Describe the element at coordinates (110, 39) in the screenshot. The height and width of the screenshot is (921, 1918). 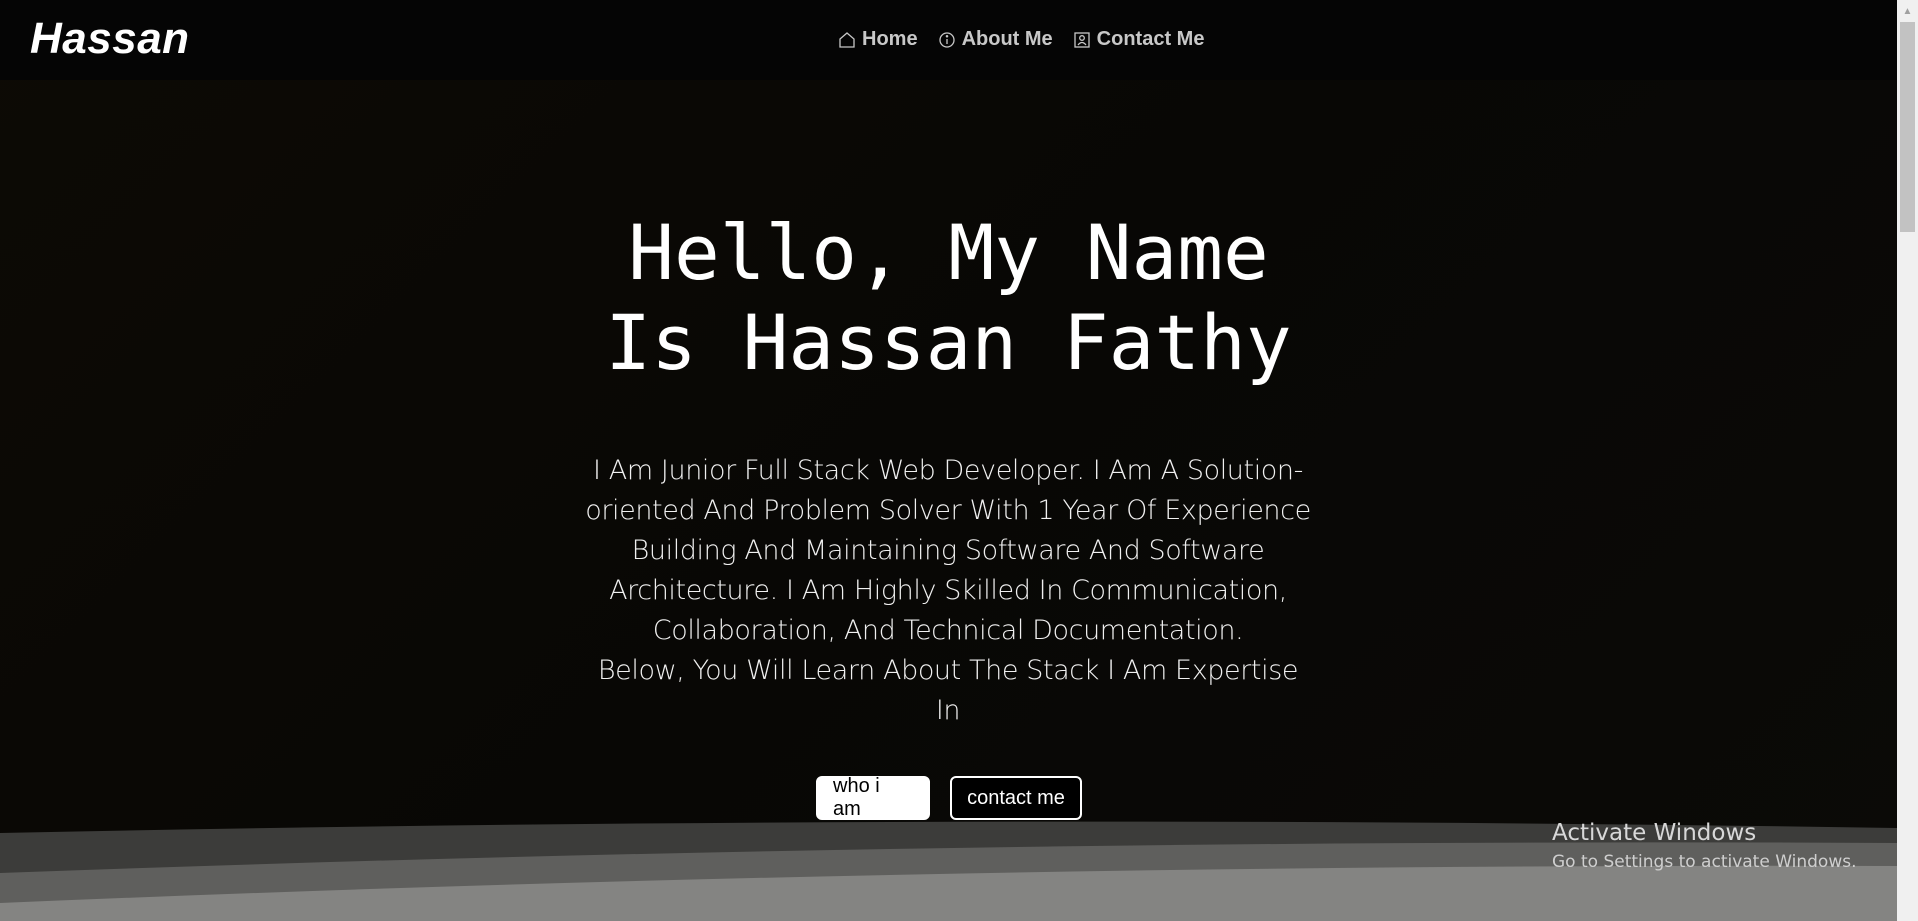
I see `brand-logo: Hassan` at that location.